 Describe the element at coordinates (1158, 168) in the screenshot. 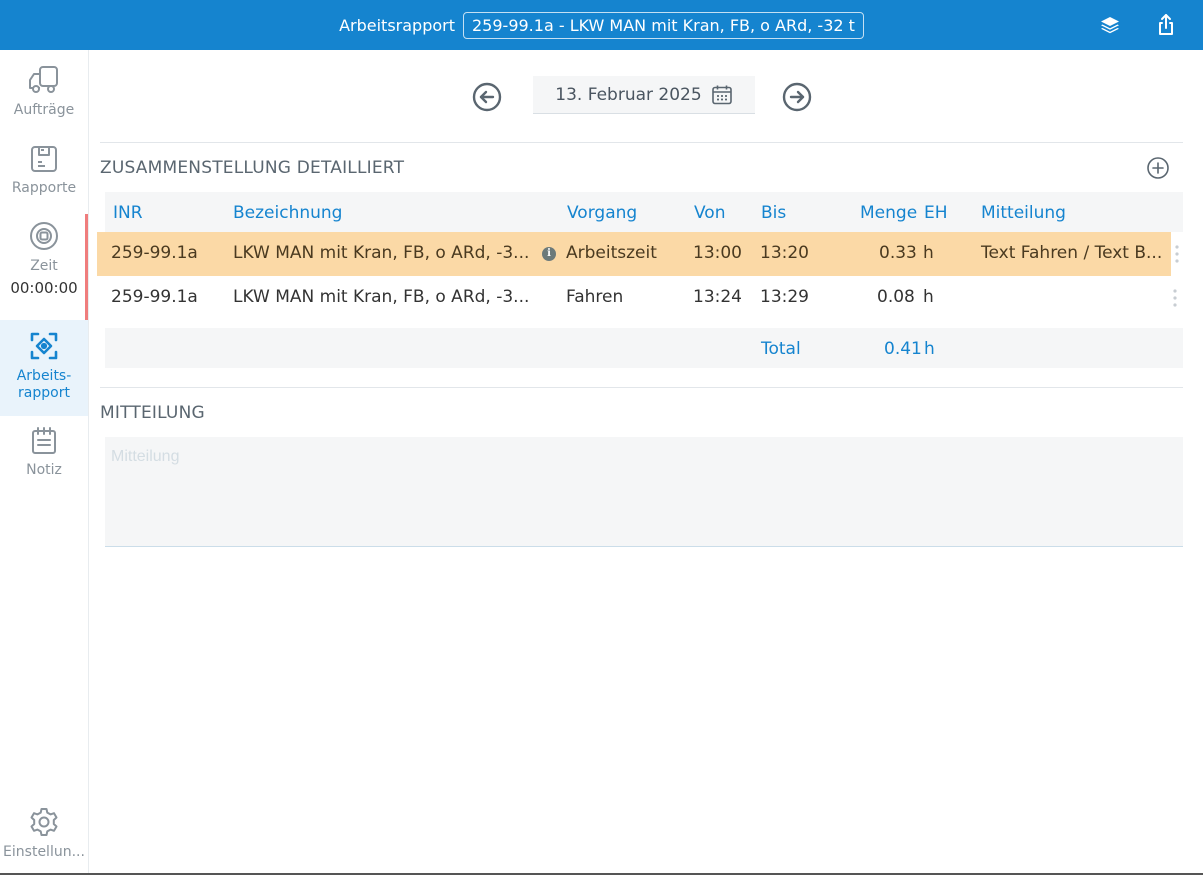

I see `add-icon` at that location.